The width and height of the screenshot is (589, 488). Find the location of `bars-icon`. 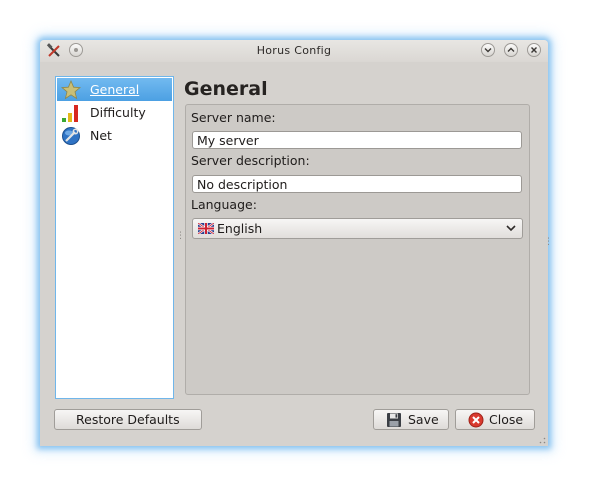

bars-icon is located at coordinates (70, 113).